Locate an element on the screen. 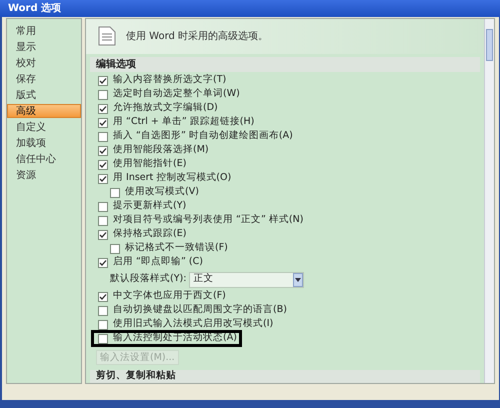  sidebar-item: 信任中心 is located at coordinates (44, 159).